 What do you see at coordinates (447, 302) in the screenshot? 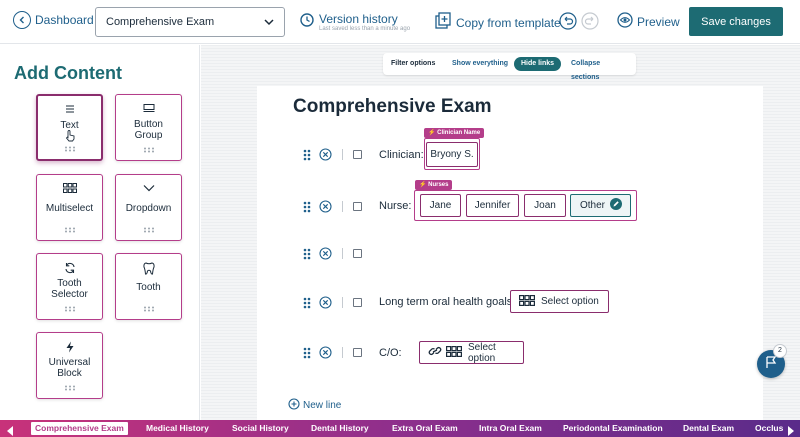
I see `row-label-long-term-goals: Long term oral health goals:` at bounding box center [447, 302].